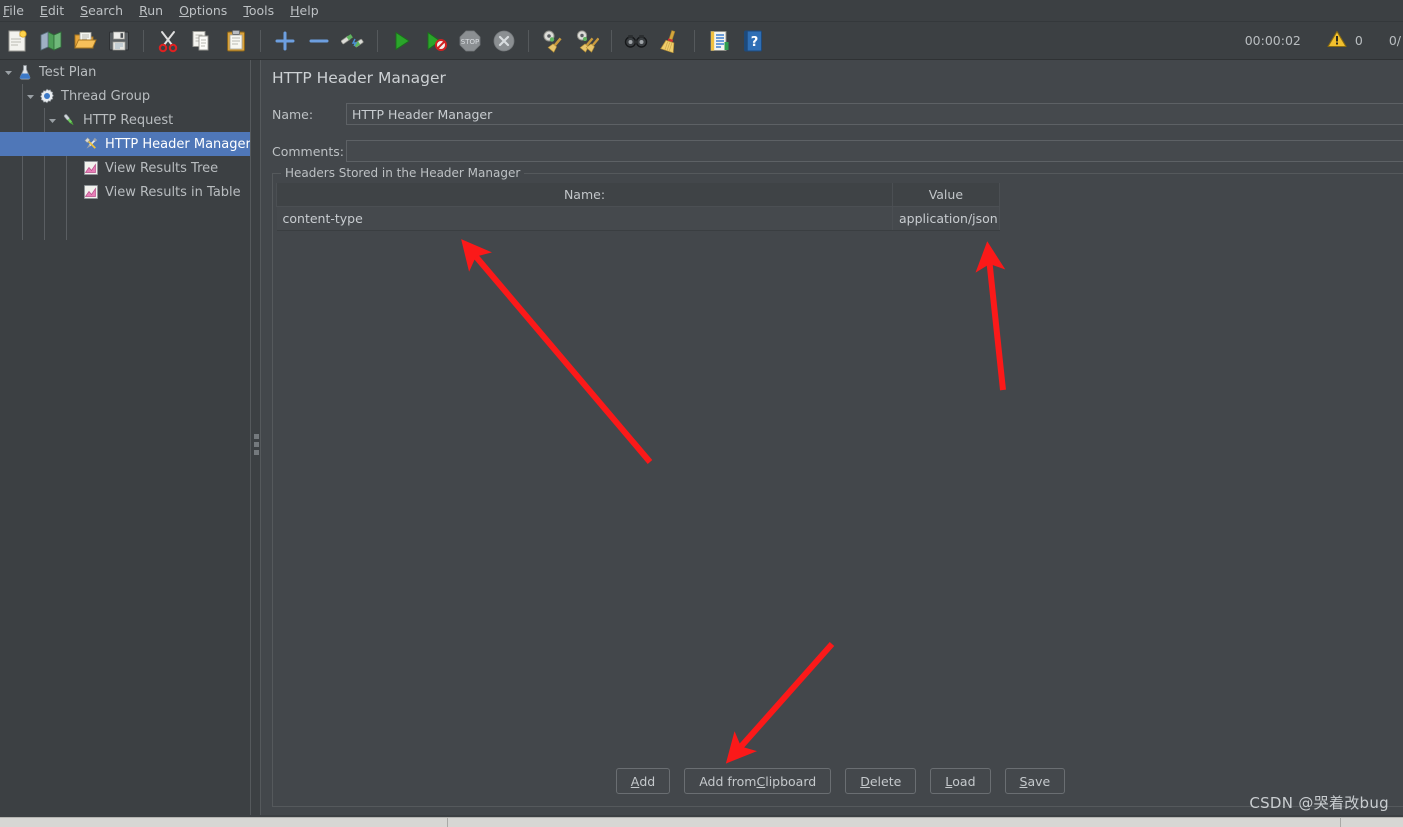  What do you see at coordinates (202, 41) in the screenshot?
I see `copy-icon` at bounding box center [202, 41].